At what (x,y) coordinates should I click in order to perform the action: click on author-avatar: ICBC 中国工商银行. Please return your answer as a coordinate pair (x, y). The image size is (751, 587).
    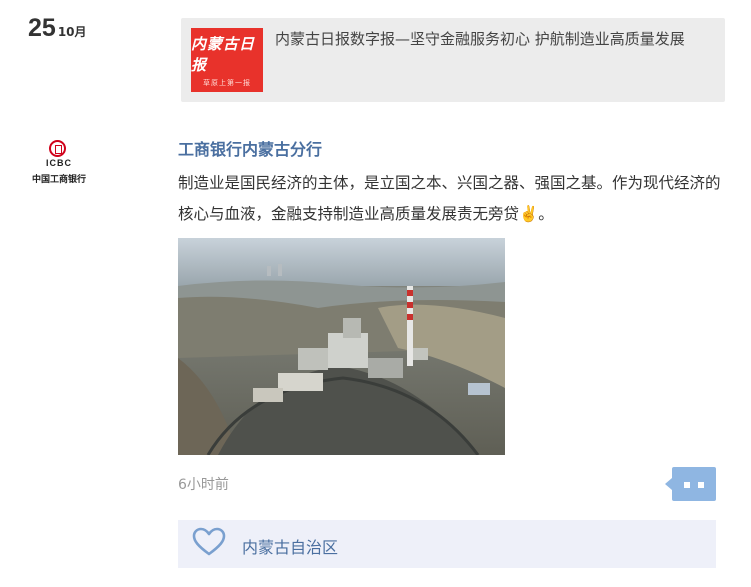
    Looking at the image, I should click on (59, 162).